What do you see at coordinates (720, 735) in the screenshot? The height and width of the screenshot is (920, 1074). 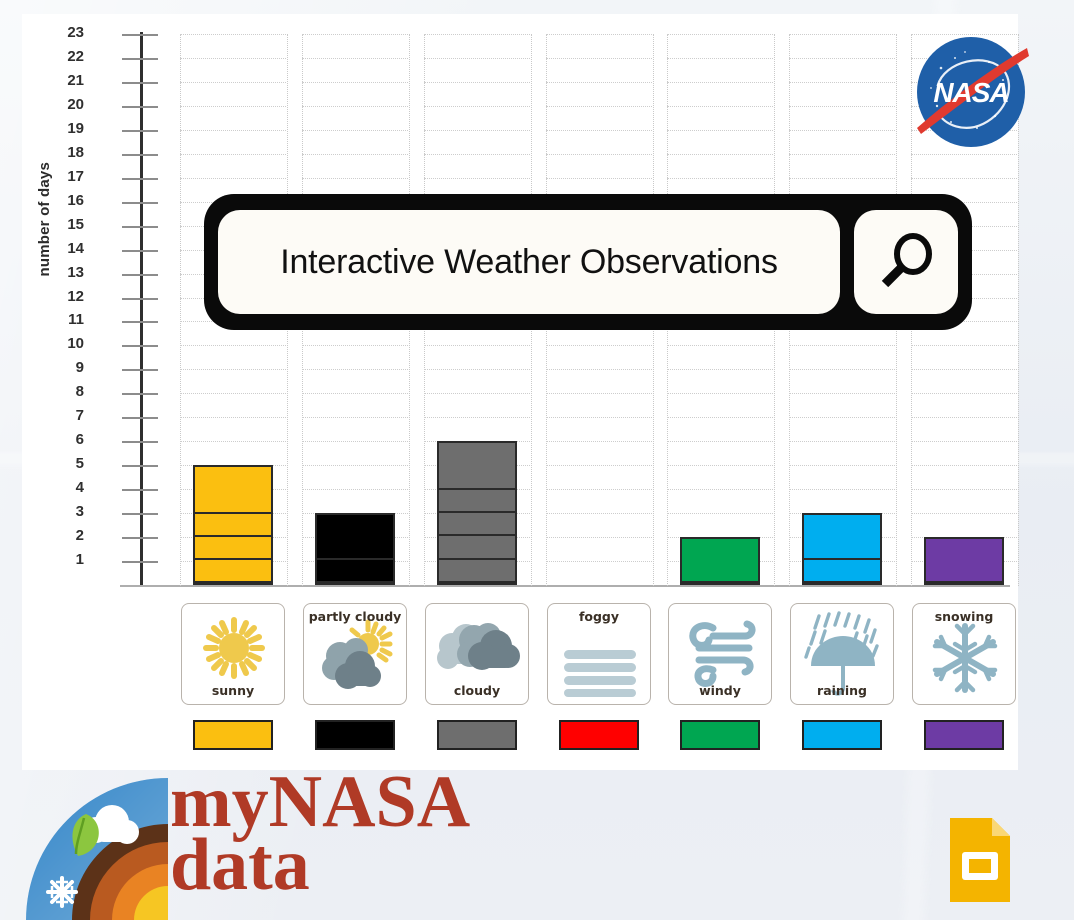 I see `color-swatch-windy` at bounding box center [720, 735].